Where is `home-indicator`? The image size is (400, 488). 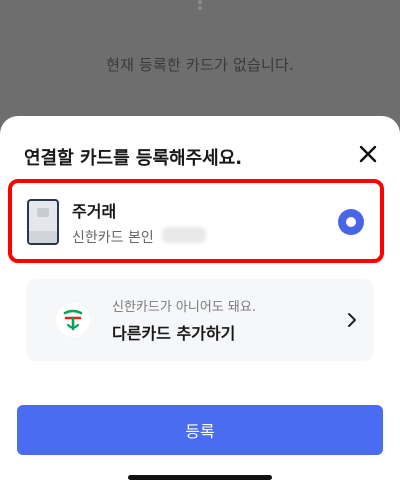 home-indicator is located at coordinates (200, 477).